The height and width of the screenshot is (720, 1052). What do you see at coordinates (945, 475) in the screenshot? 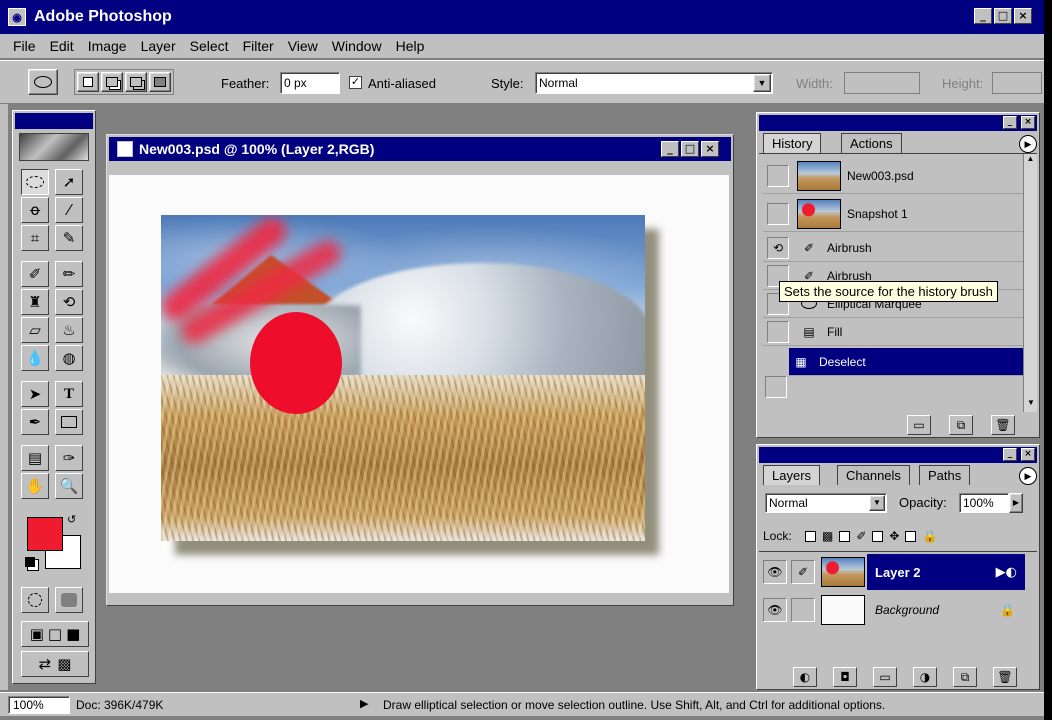
I see `tab-paths: Paths` at bounding box center [945, 475].